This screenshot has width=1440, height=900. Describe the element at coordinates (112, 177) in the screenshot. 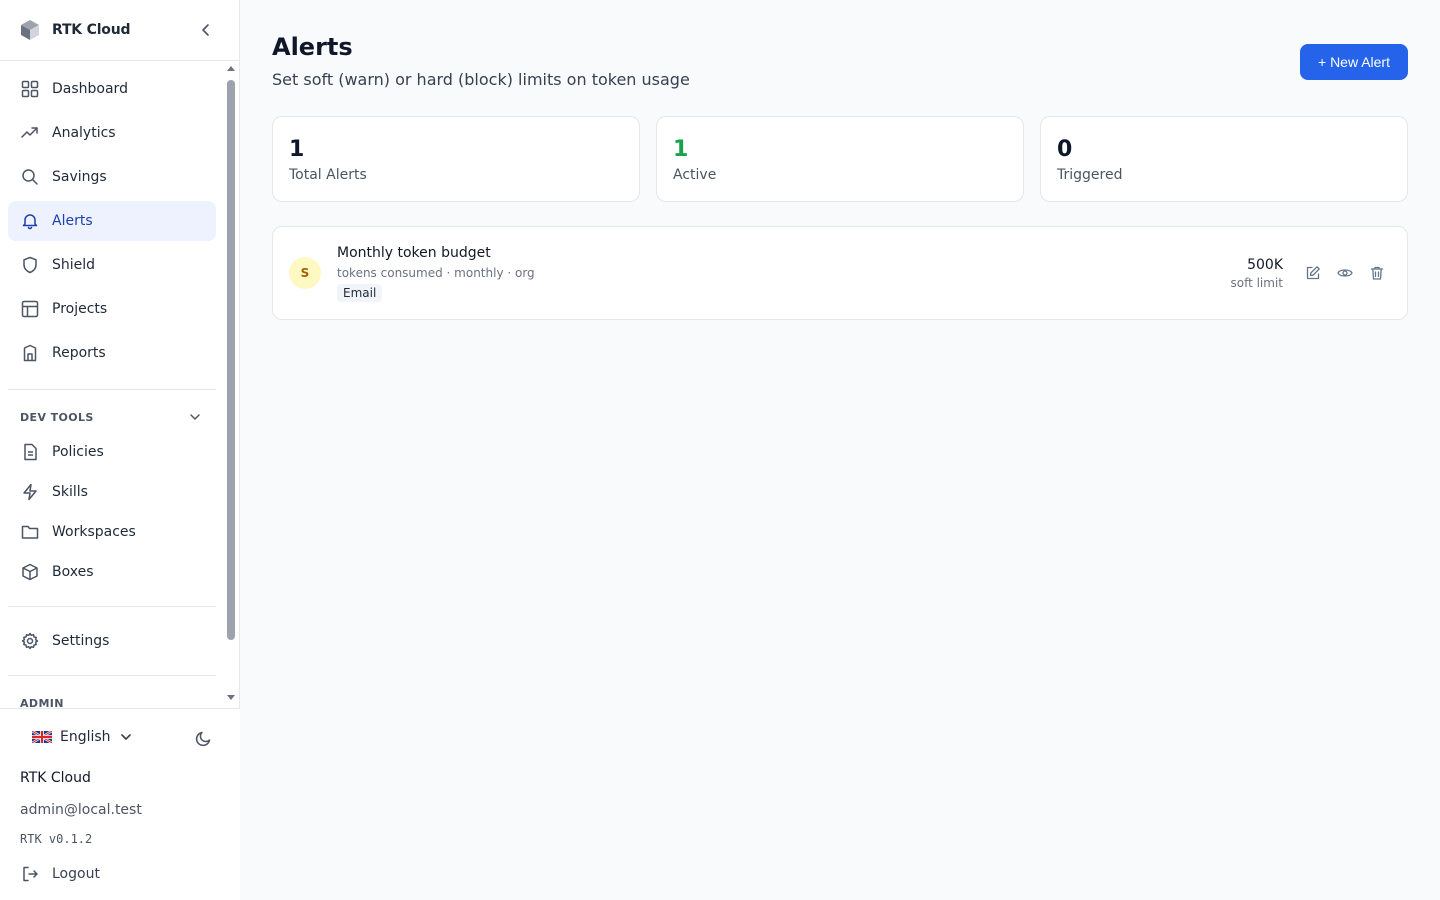

I see `sidebar-item-savings: Savings` at that location.